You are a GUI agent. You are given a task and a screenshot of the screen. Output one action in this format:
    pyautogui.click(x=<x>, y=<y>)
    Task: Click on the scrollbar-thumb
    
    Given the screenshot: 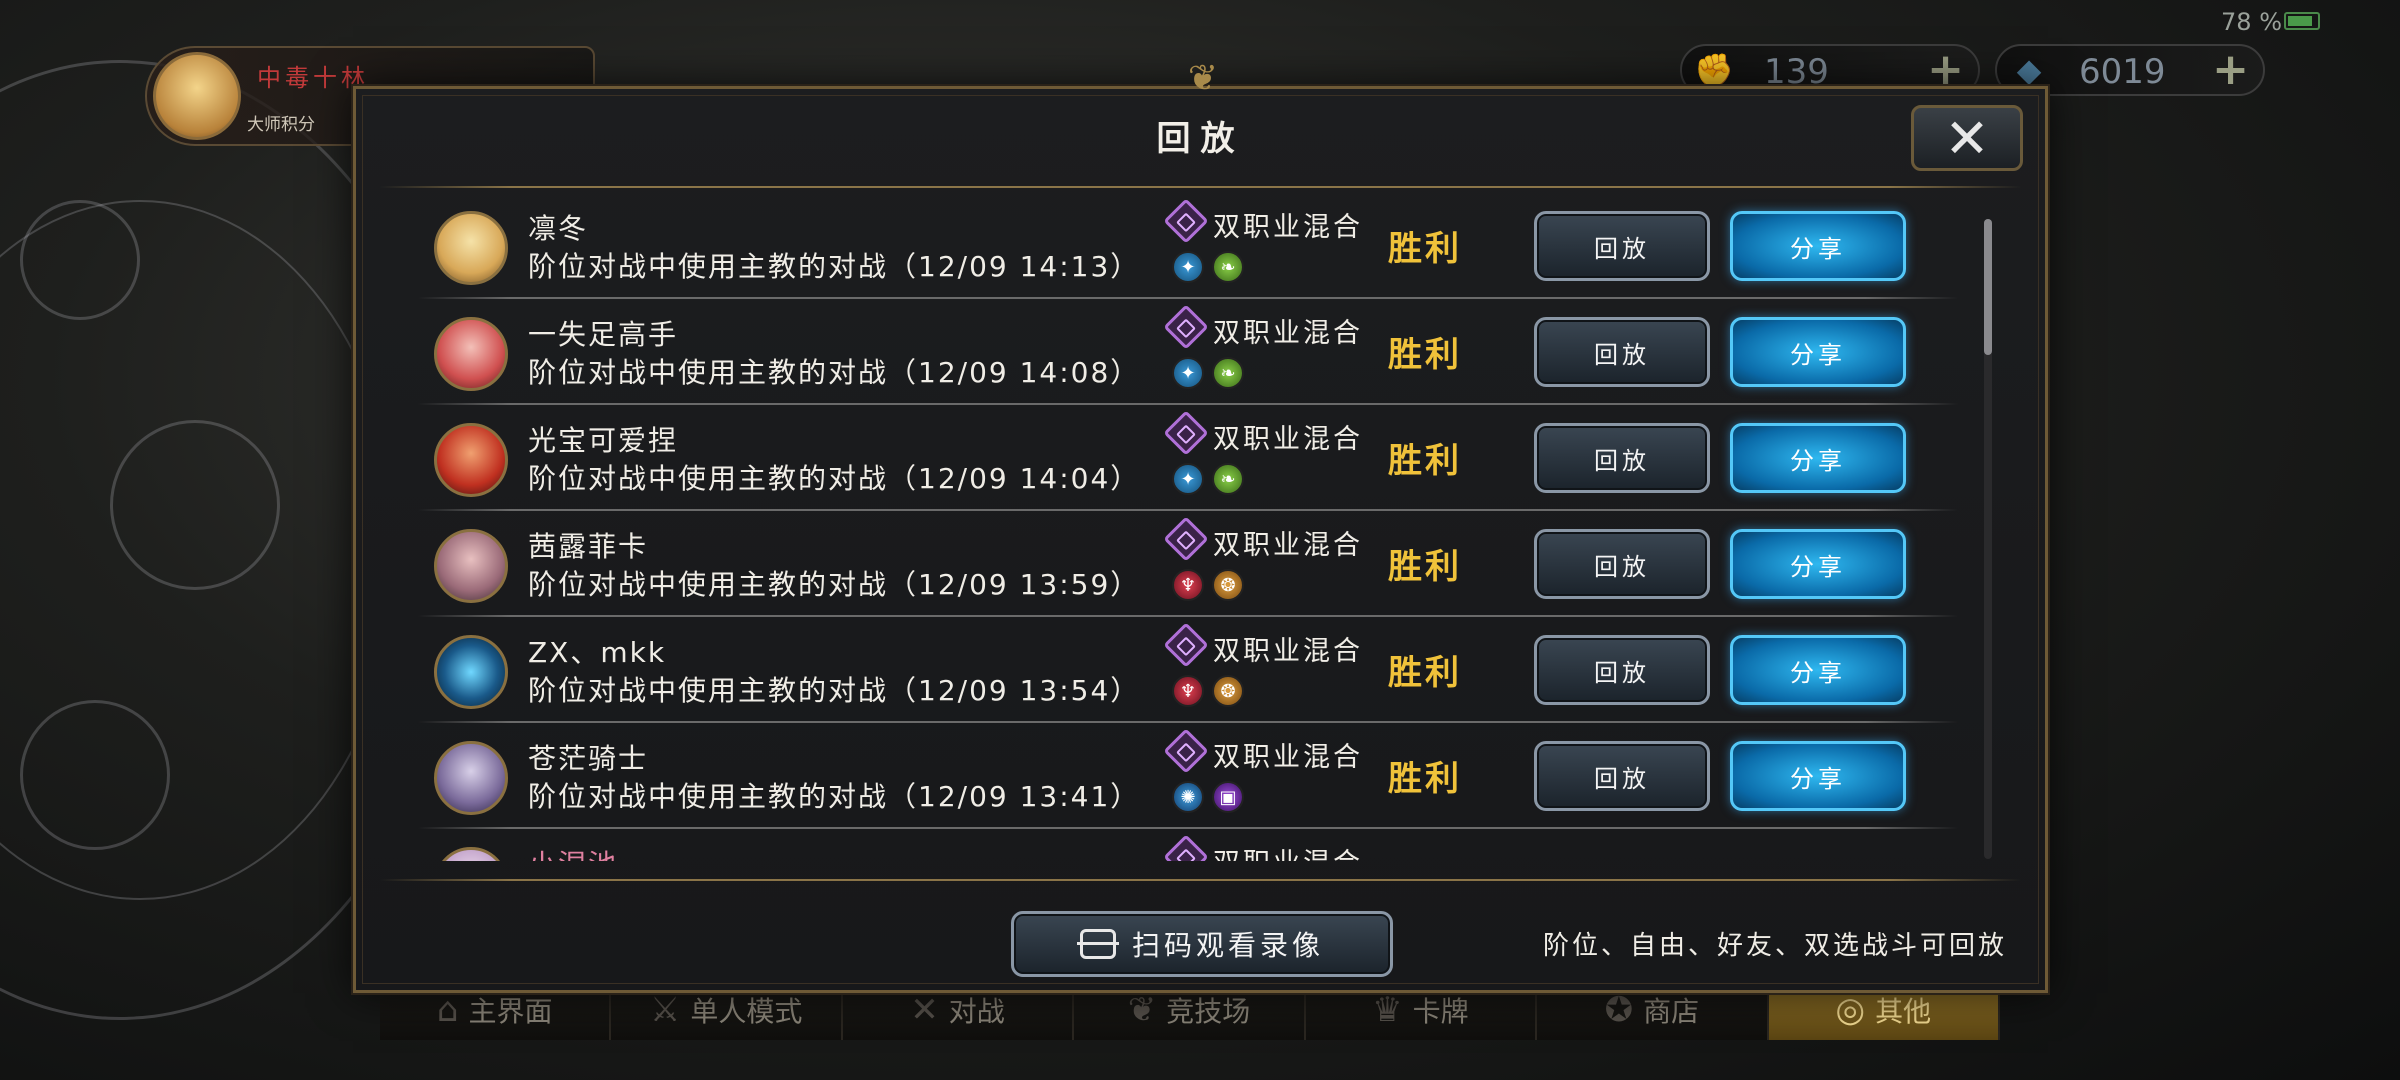 What is the action you would take?
    pyautogui.click(x=1988, y=287)
    